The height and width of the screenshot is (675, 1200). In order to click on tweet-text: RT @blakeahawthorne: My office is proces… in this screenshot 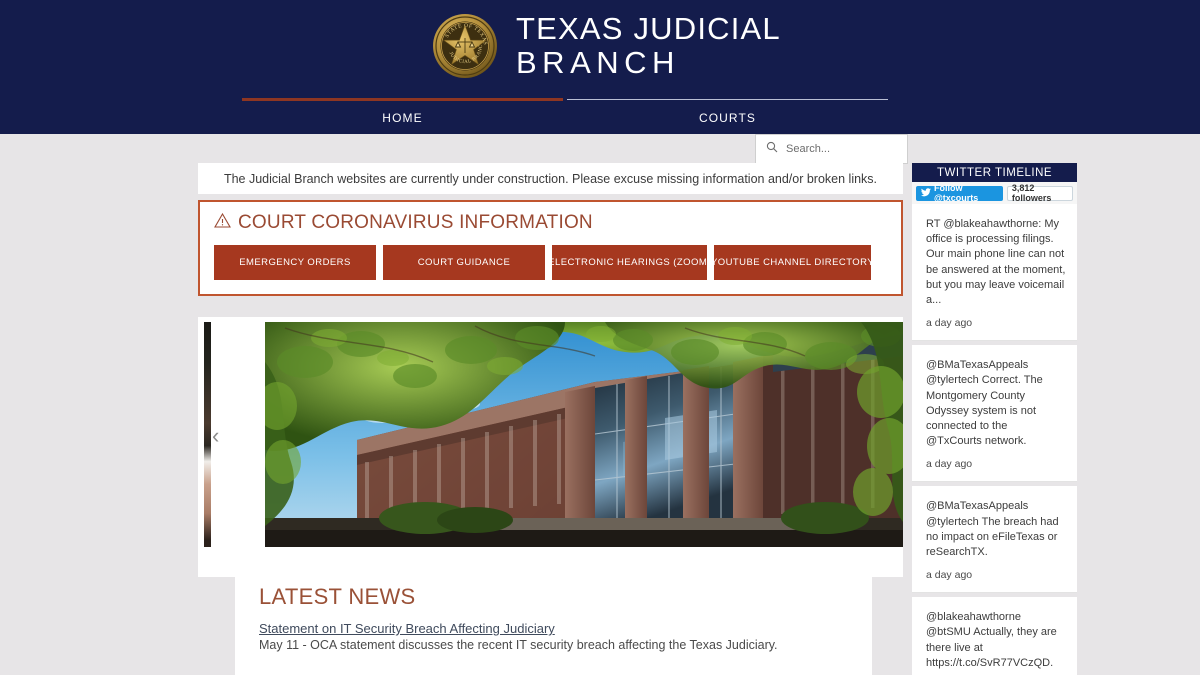, I will do `click(996, 262)`.